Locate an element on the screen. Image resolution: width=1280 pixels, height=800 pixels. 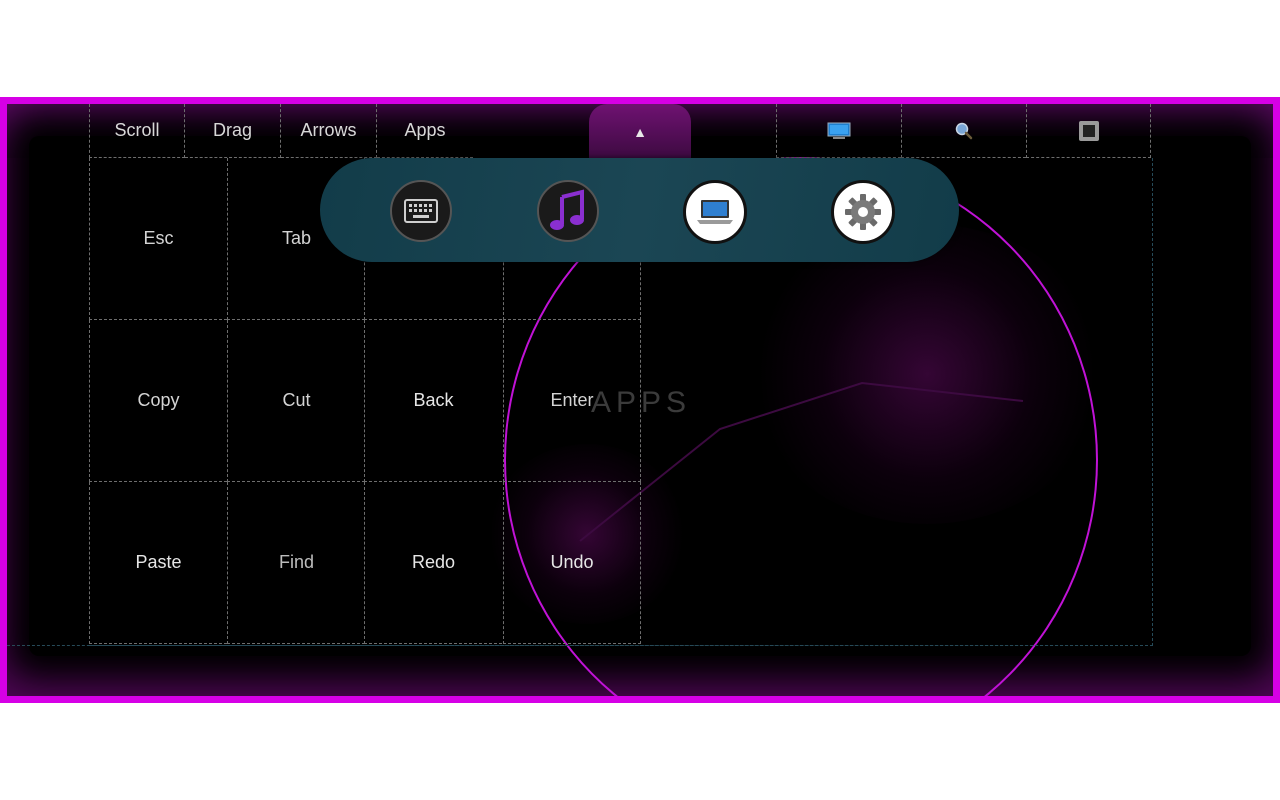
key-copy: Copy is located at coordinates (158, 401).